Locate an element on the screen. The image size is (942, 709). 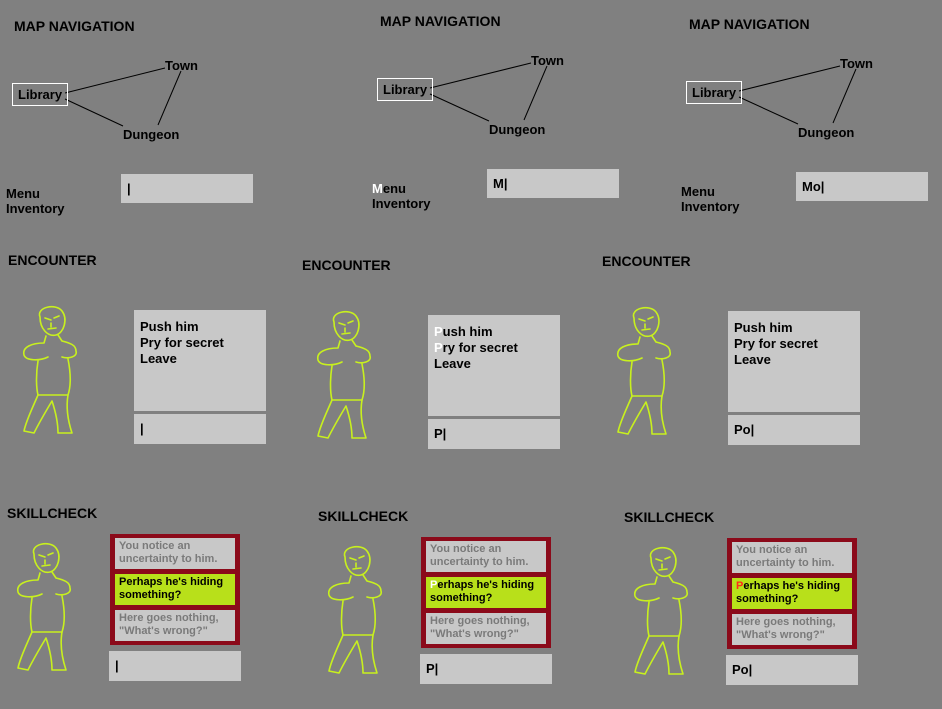
typed-text: Mo is located at coordinates (813, 186).